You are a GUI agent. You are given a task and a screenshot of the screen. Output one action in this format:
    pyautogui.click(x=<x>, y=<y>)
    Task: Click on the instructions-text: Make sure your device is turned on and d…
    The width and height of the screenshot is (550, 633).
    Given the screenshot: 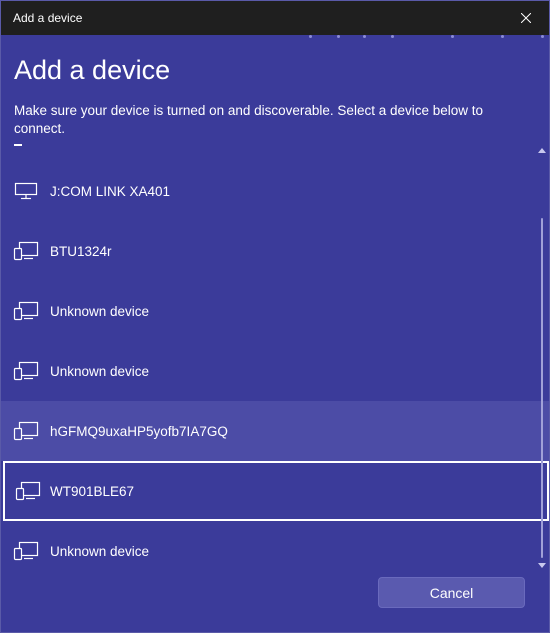 What is the action you would take?
    pyautogui.click(x=249, y=119)
    